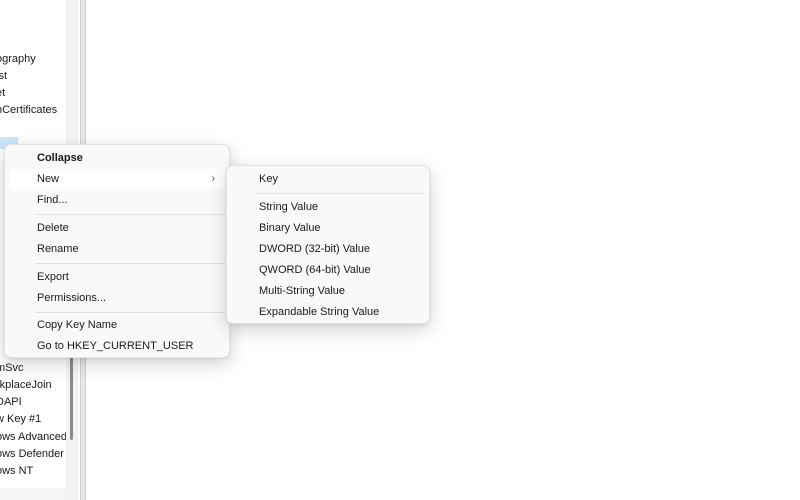 Image resolution: width=800 pixels, height=500 pixels. Describe the element at coordinates (12, 368) in the screenshot. I see `tree-node: mSvc` at that location.